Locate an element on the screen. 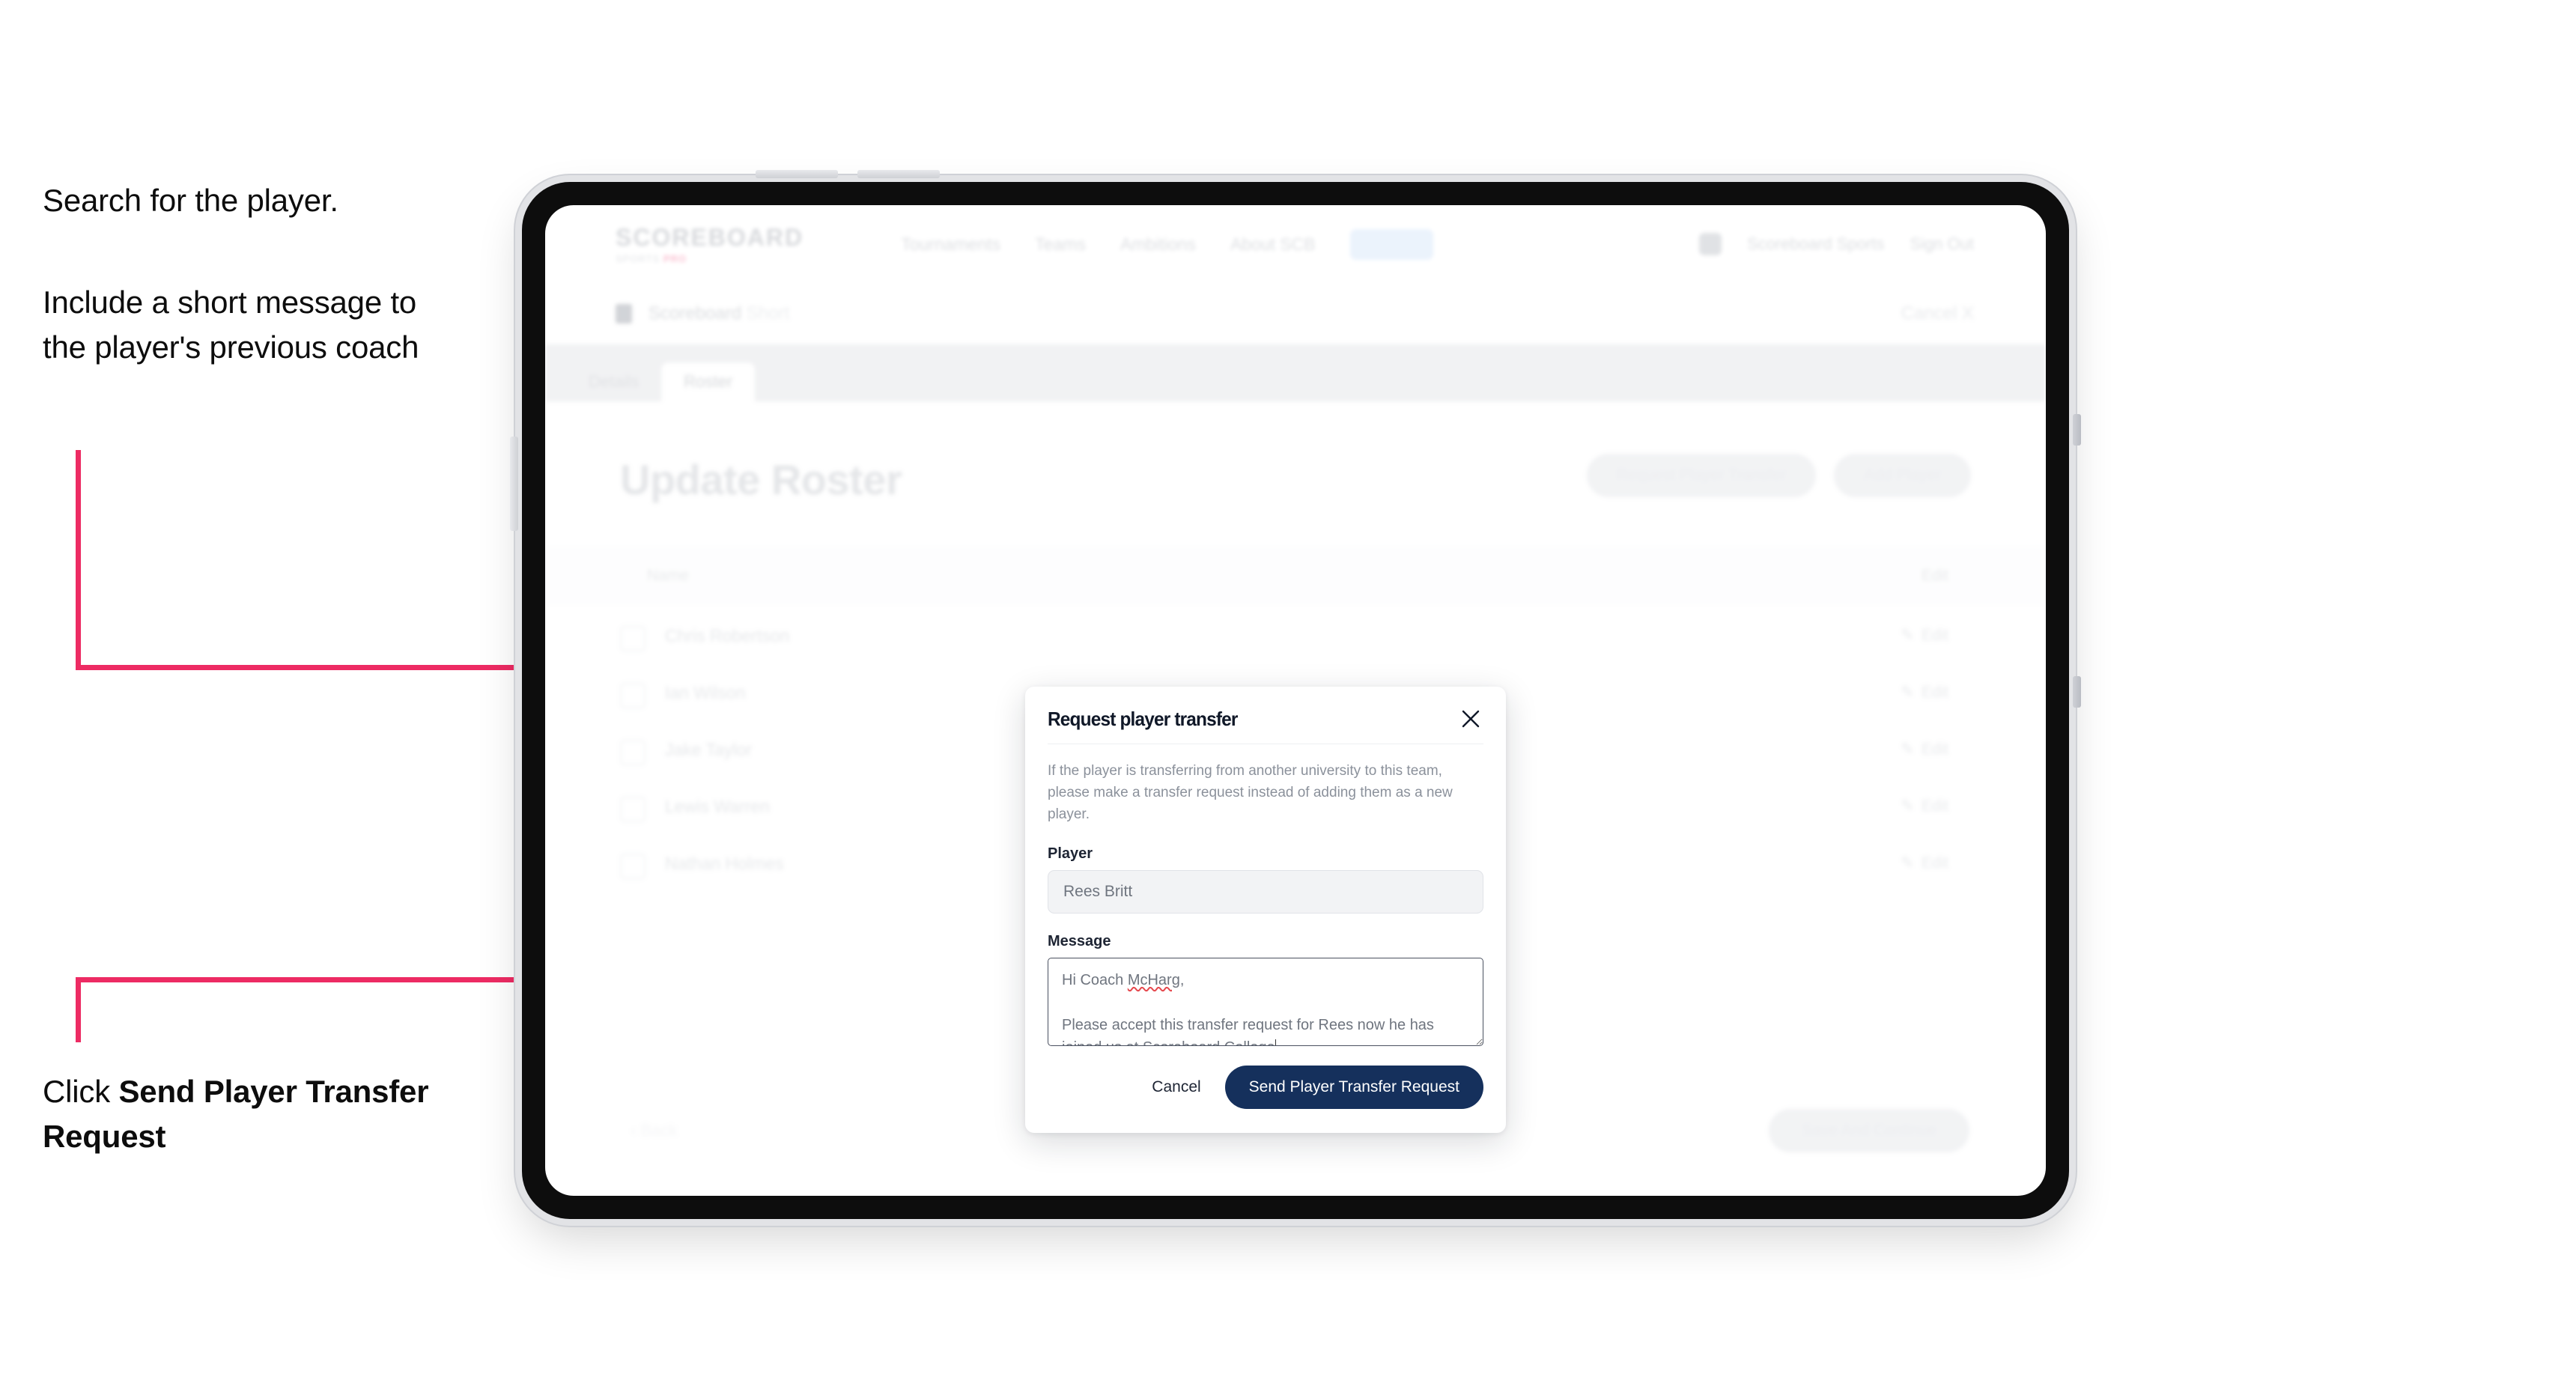 This screenshot has height=1386, width=2576. row-player-name: Chris Robertson is located at coordinates (727, 635).